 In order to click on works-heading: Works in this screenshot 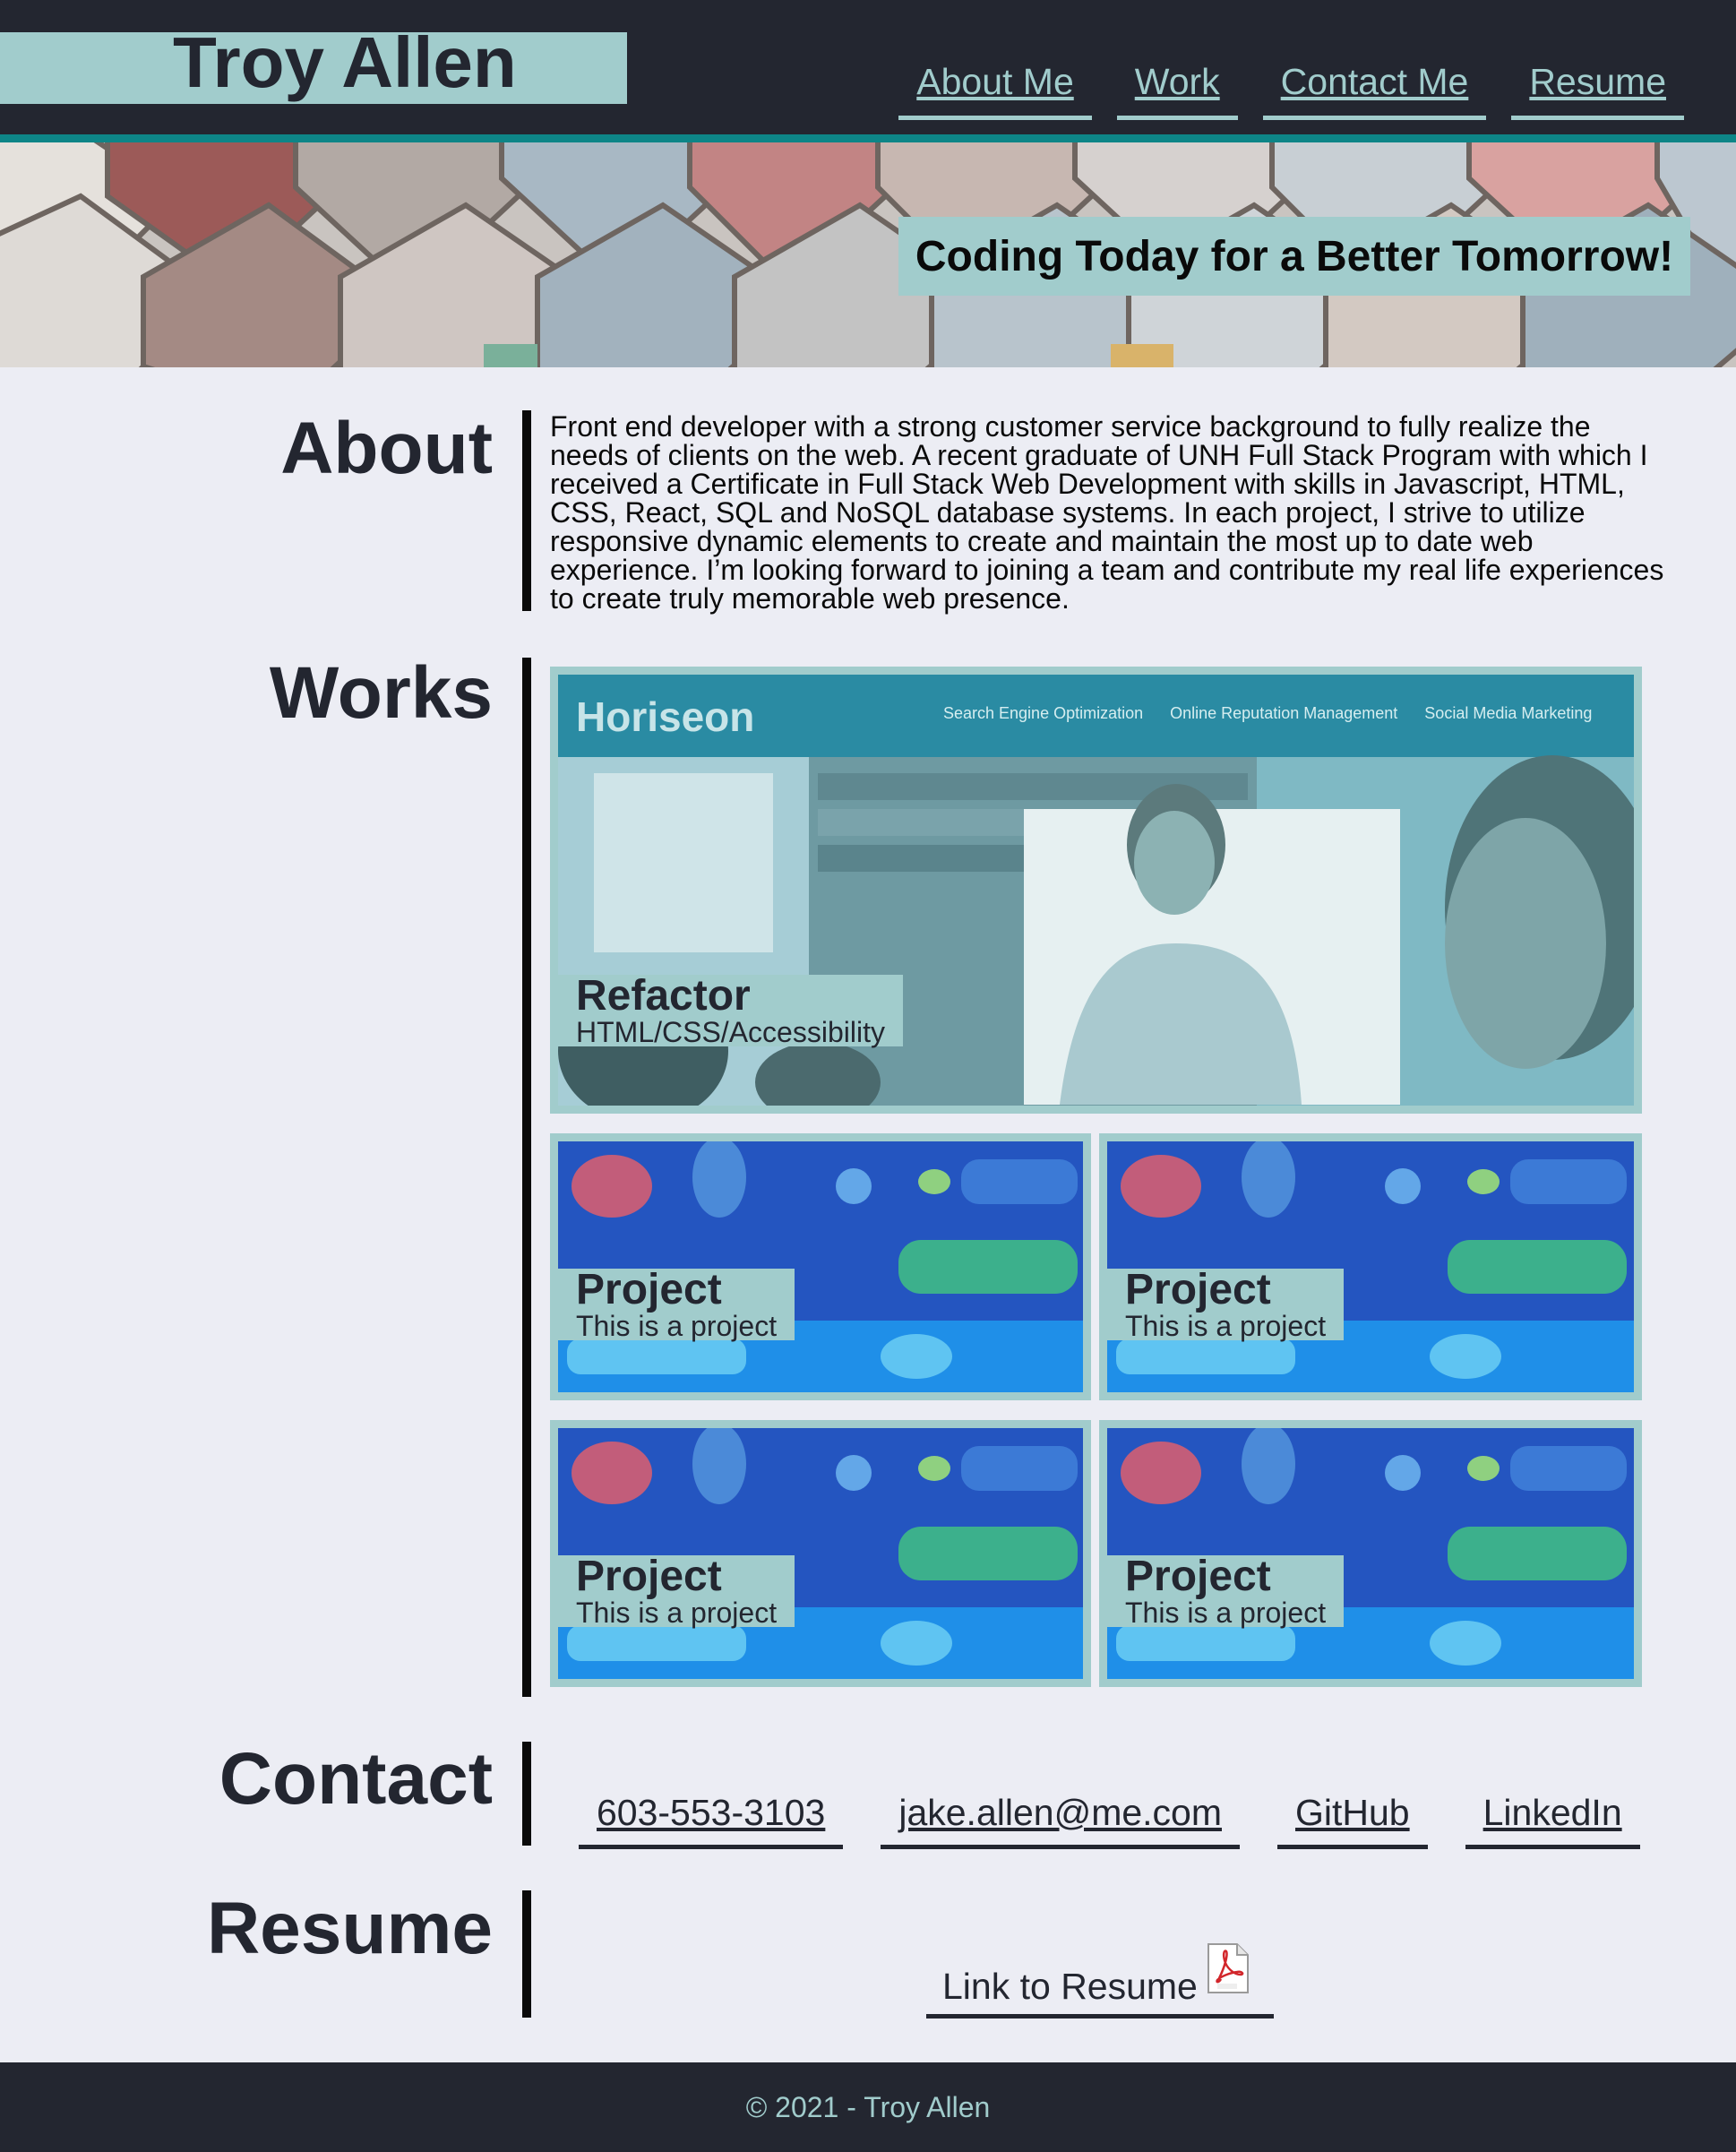, I will do `click(381, 693)`.